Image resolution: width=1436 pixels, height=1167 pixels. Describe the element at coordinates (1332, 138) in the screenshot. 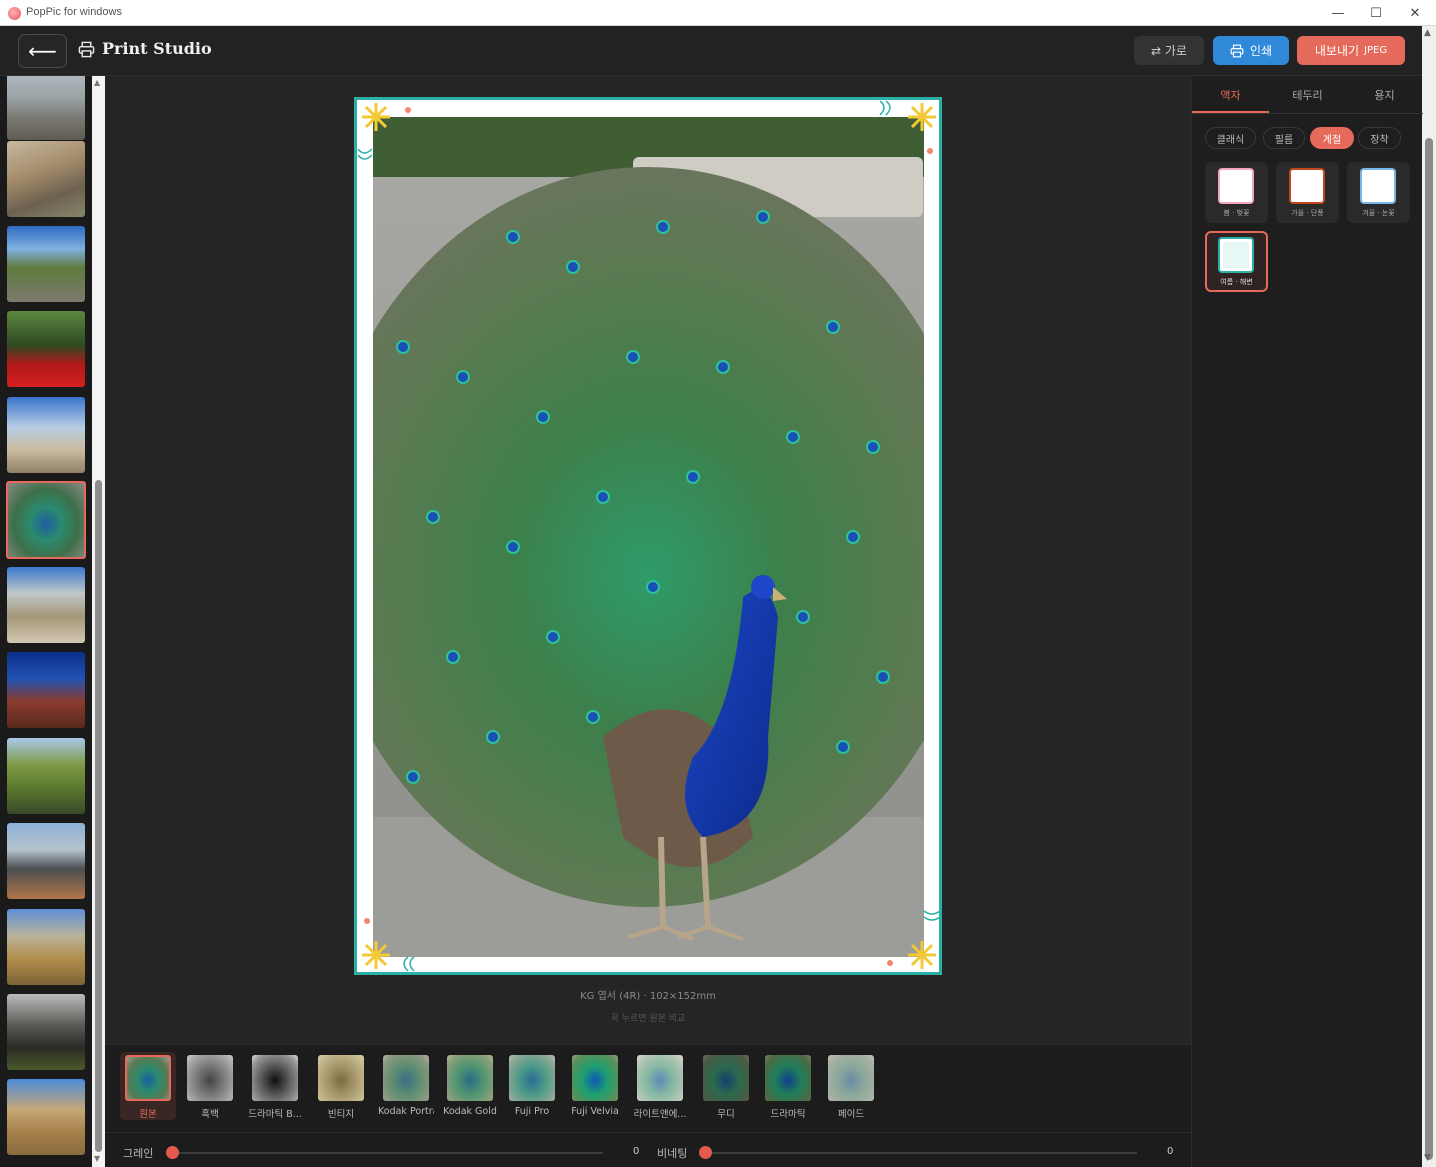

I see `chip-season: 계절` at that location.